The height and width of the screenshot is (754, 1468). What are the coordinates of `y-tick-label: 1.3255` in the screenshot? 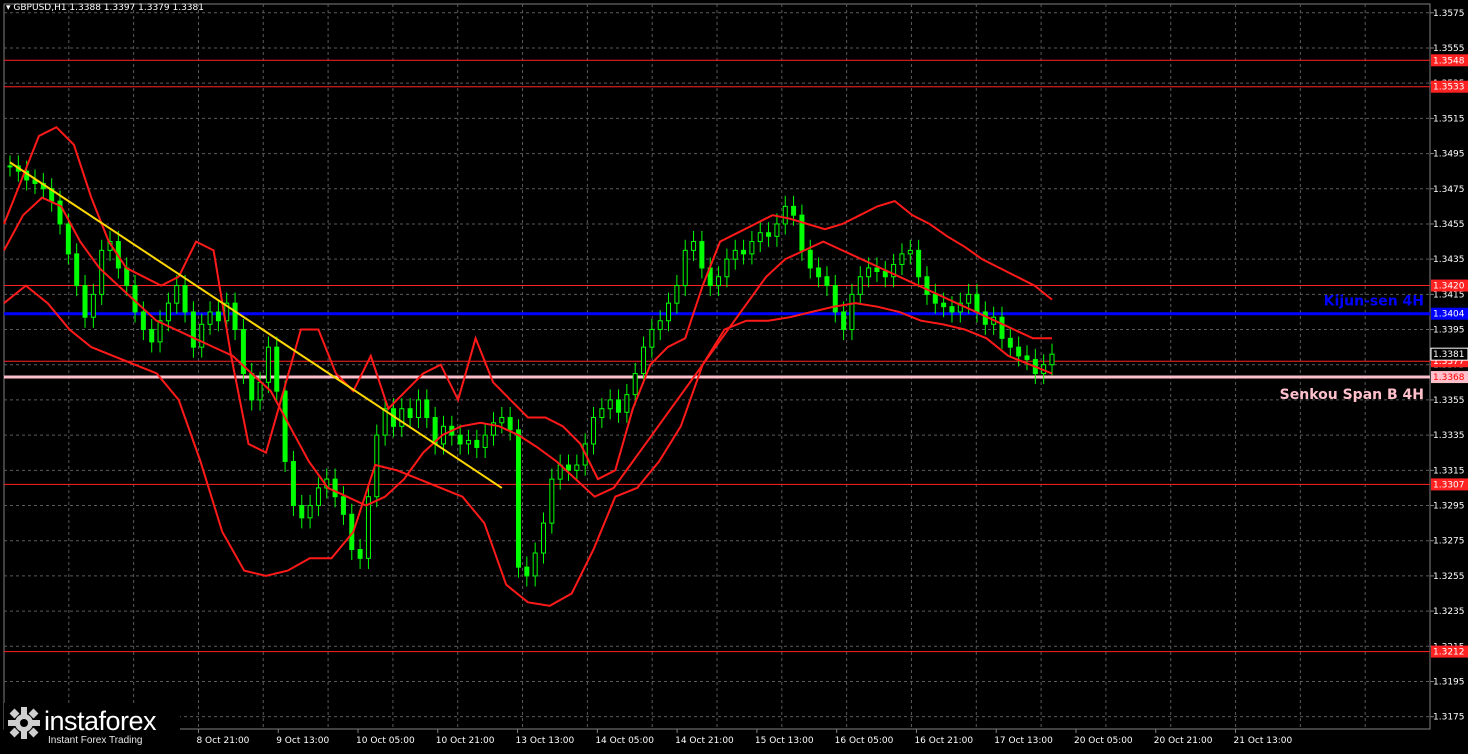 It's located at (1449, 577).